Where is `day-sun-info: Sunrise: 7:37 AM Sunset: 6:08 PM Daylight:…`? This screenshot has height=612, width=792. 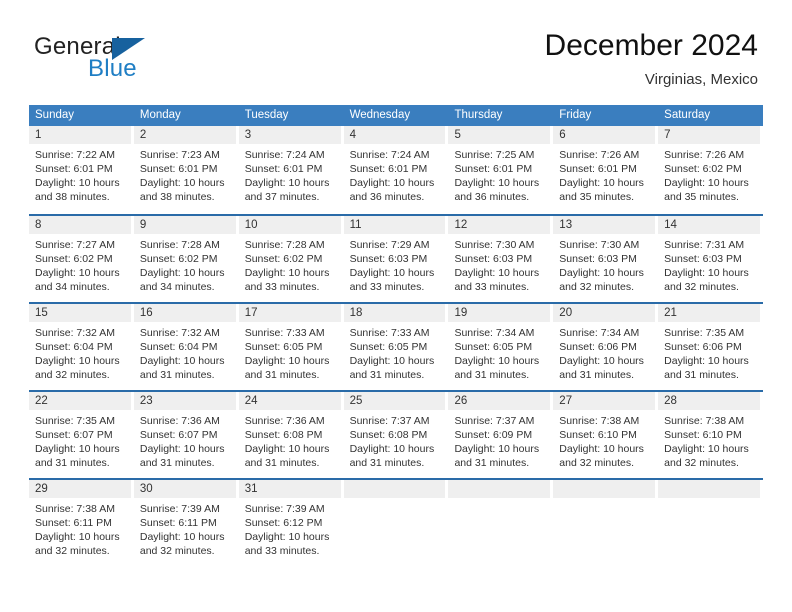 day-sun-info: Sunrise: 7:37 AM Sunset: 6:08 PM Daylight:… is located at coordinates (395, 440).